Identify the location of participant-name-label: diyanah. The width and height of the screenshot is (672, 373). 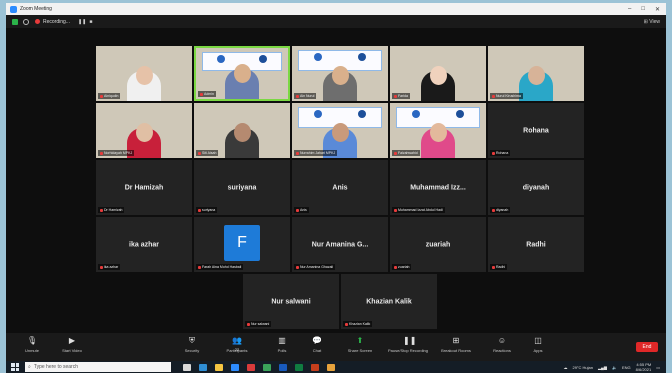
(500, 210).